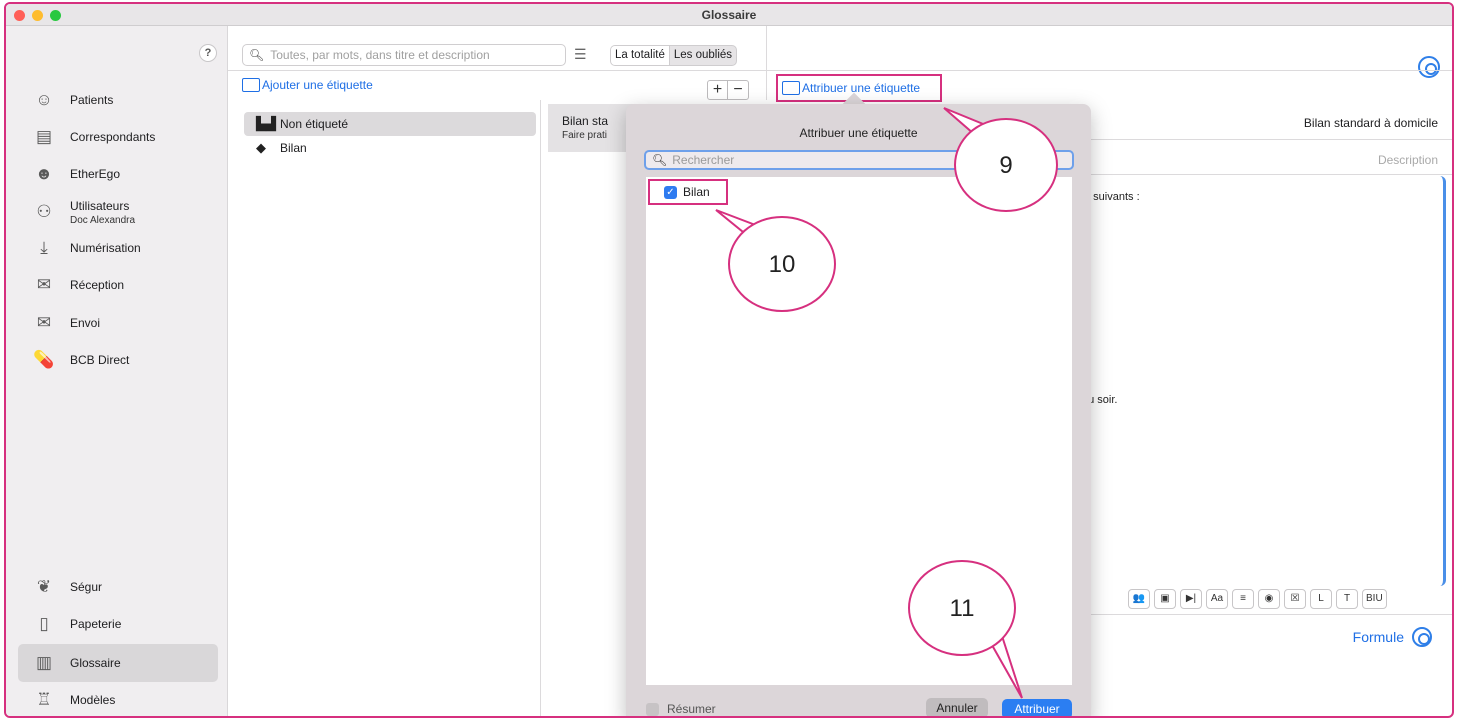 This screenshot has height=722, width=1459. Describe the element at coordinates (1429, 67) in the screenshot. I see `settings-gear-icon` at that location.